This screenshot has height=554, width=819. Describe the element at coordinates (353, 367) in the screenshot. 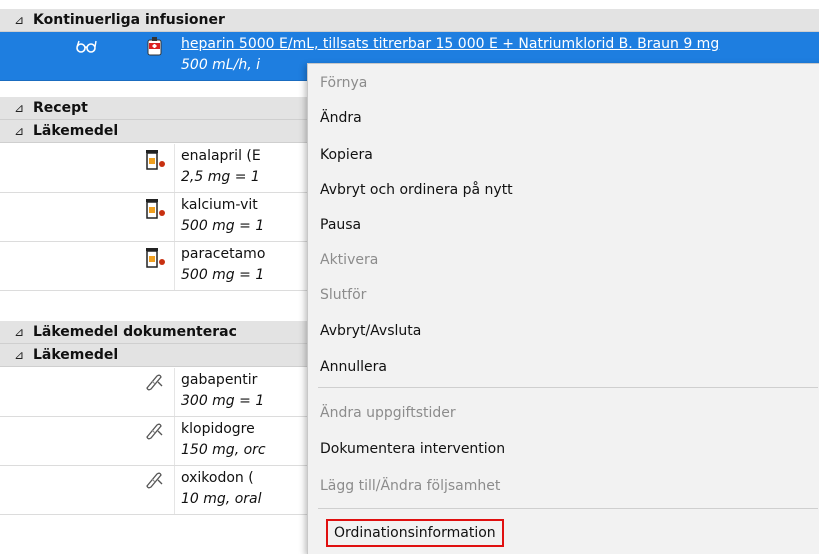

I see `menu-item-annul: Annullera` at that location.